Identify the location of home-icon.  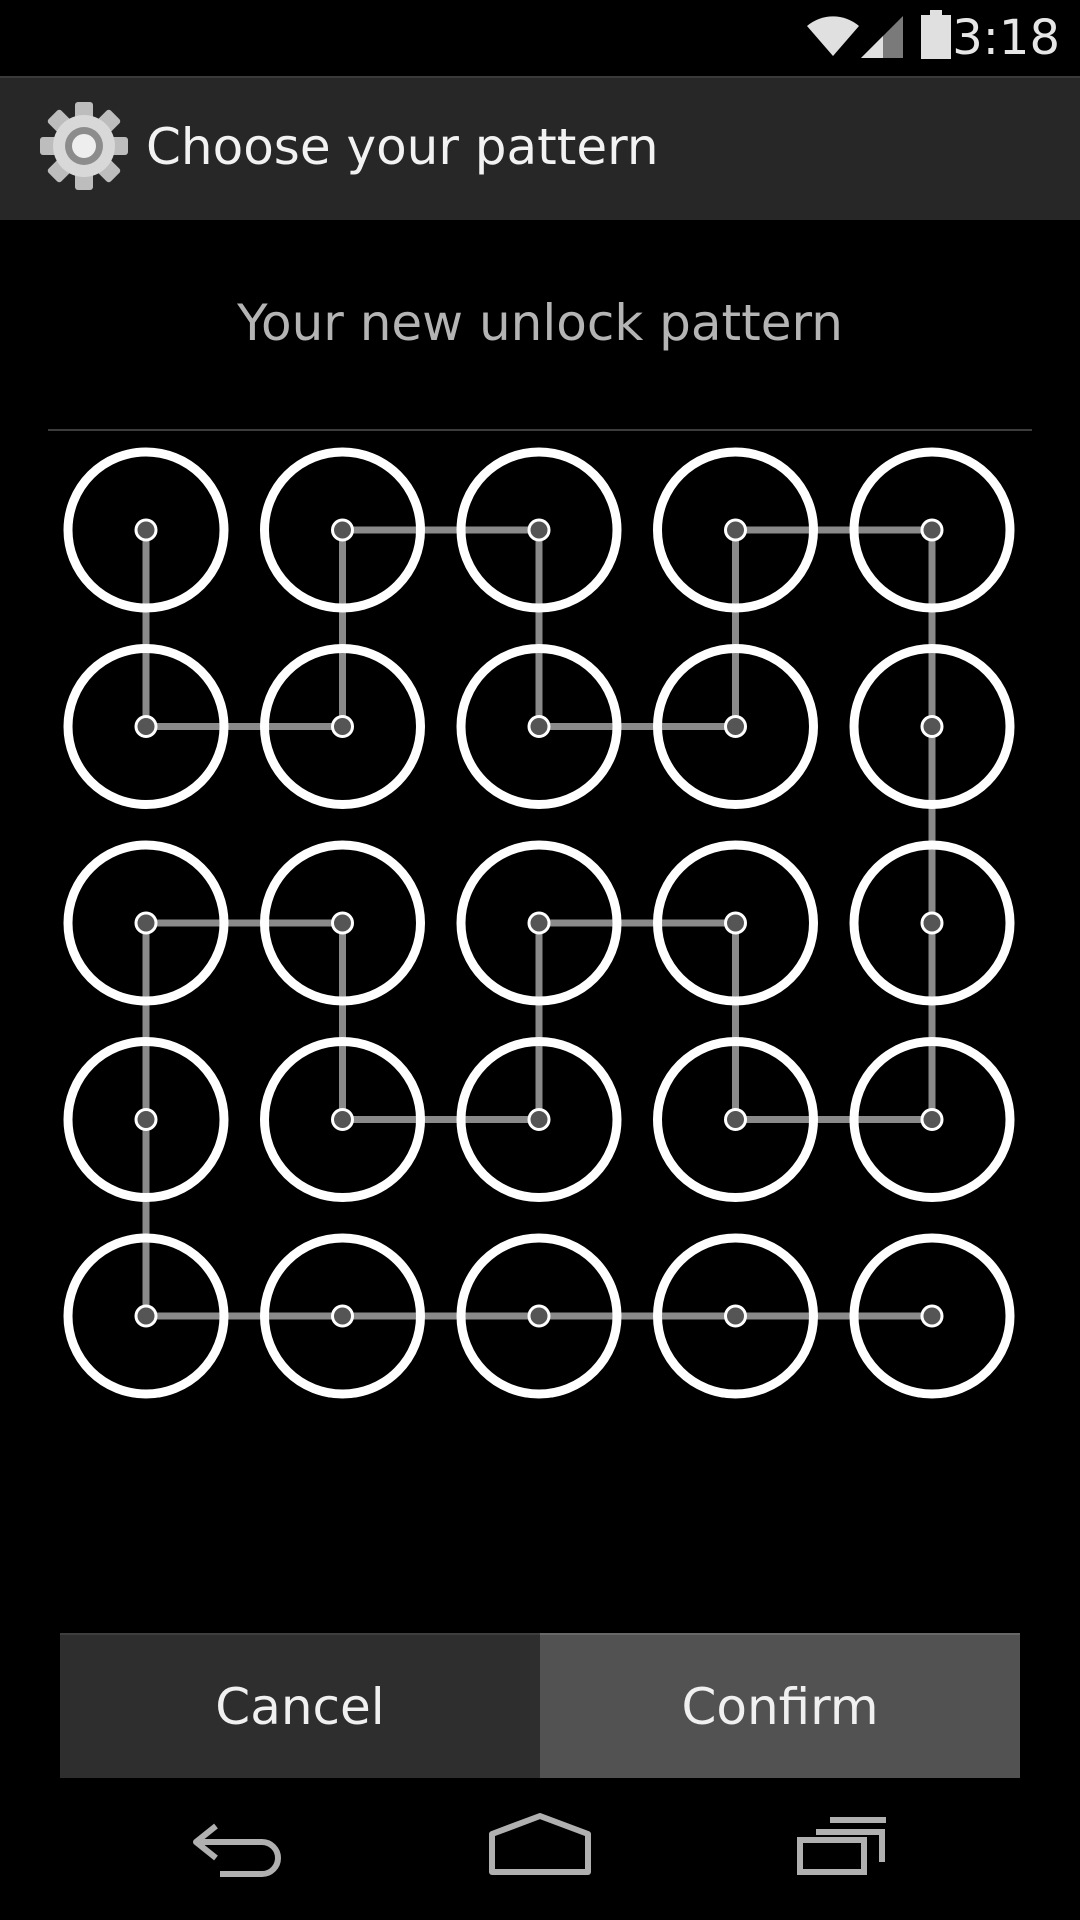
(540, 1845).